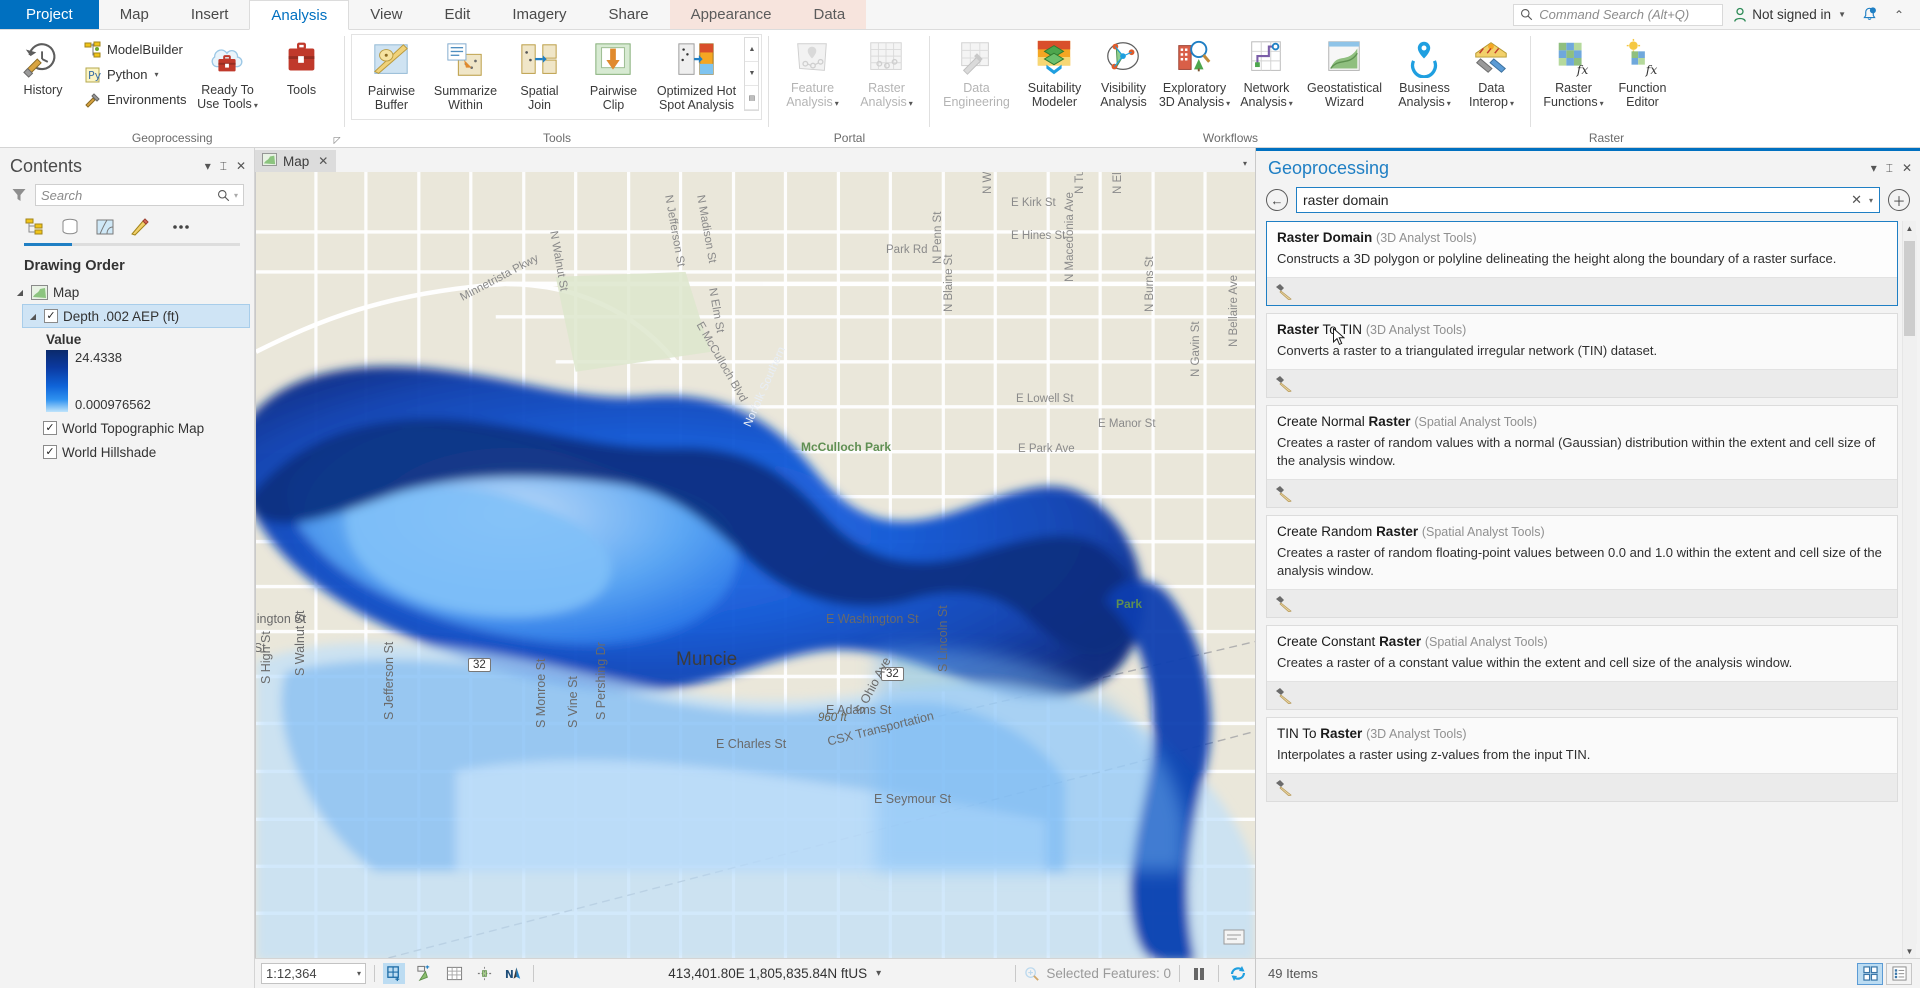 The height and width of the screenshot is (988, 1920). What do you see at coordinates (1618, 14) in the screenshot?
I see `command-search-input: Command Search (Alt+Q)` at bounding box center [1618, 14].